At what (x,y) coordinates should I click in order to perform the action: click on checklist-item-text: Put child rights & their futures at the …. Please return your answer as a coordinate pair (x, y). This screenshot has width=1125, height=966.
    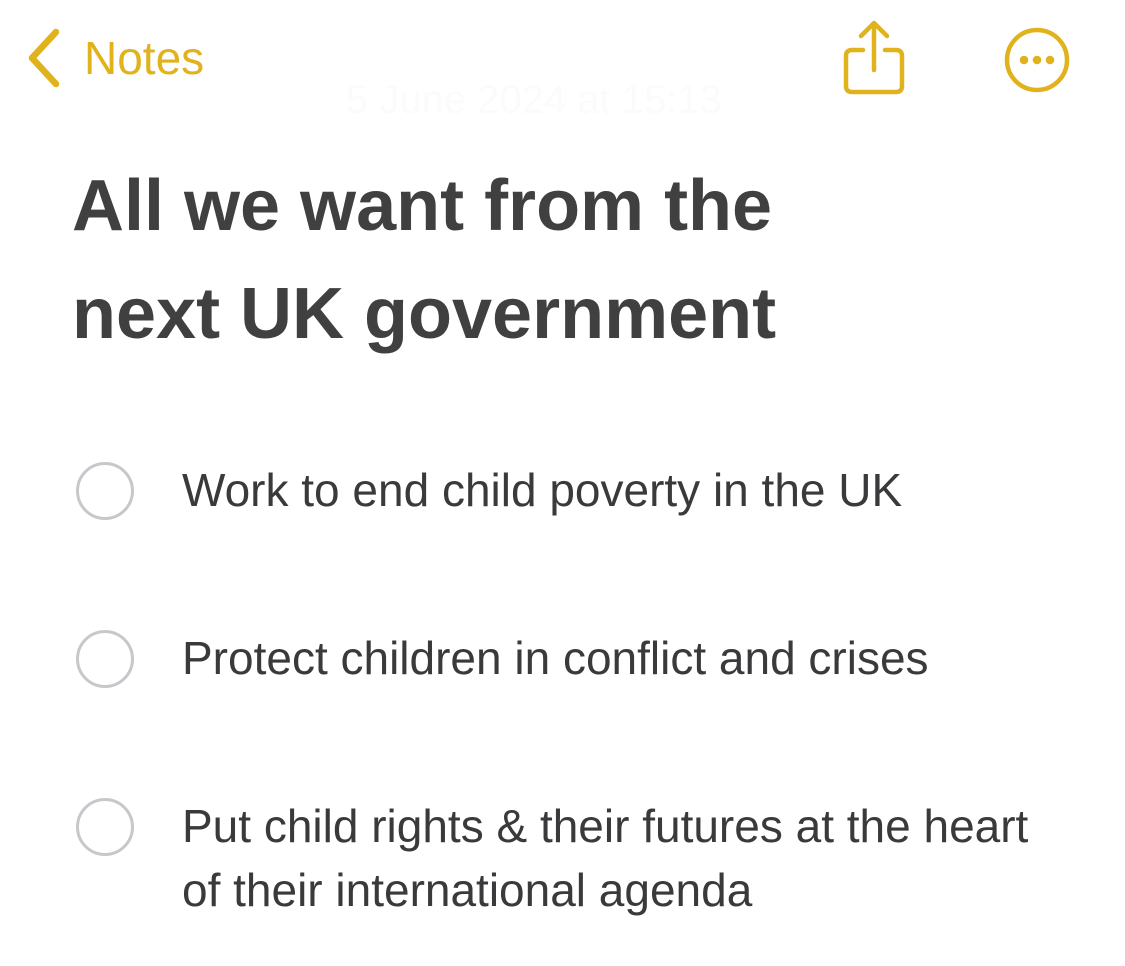
    Looking at the image, I should click on (617, 858).